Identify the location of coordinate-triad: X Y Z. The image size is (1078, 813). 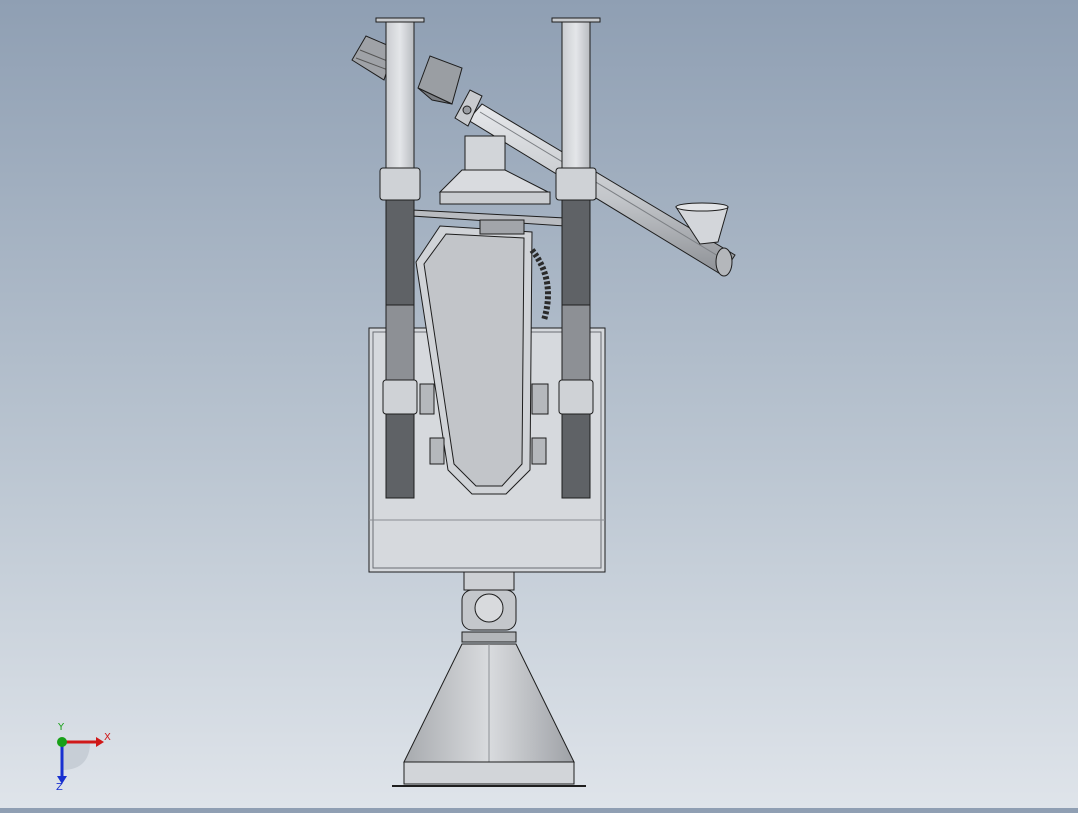
(84, 759).